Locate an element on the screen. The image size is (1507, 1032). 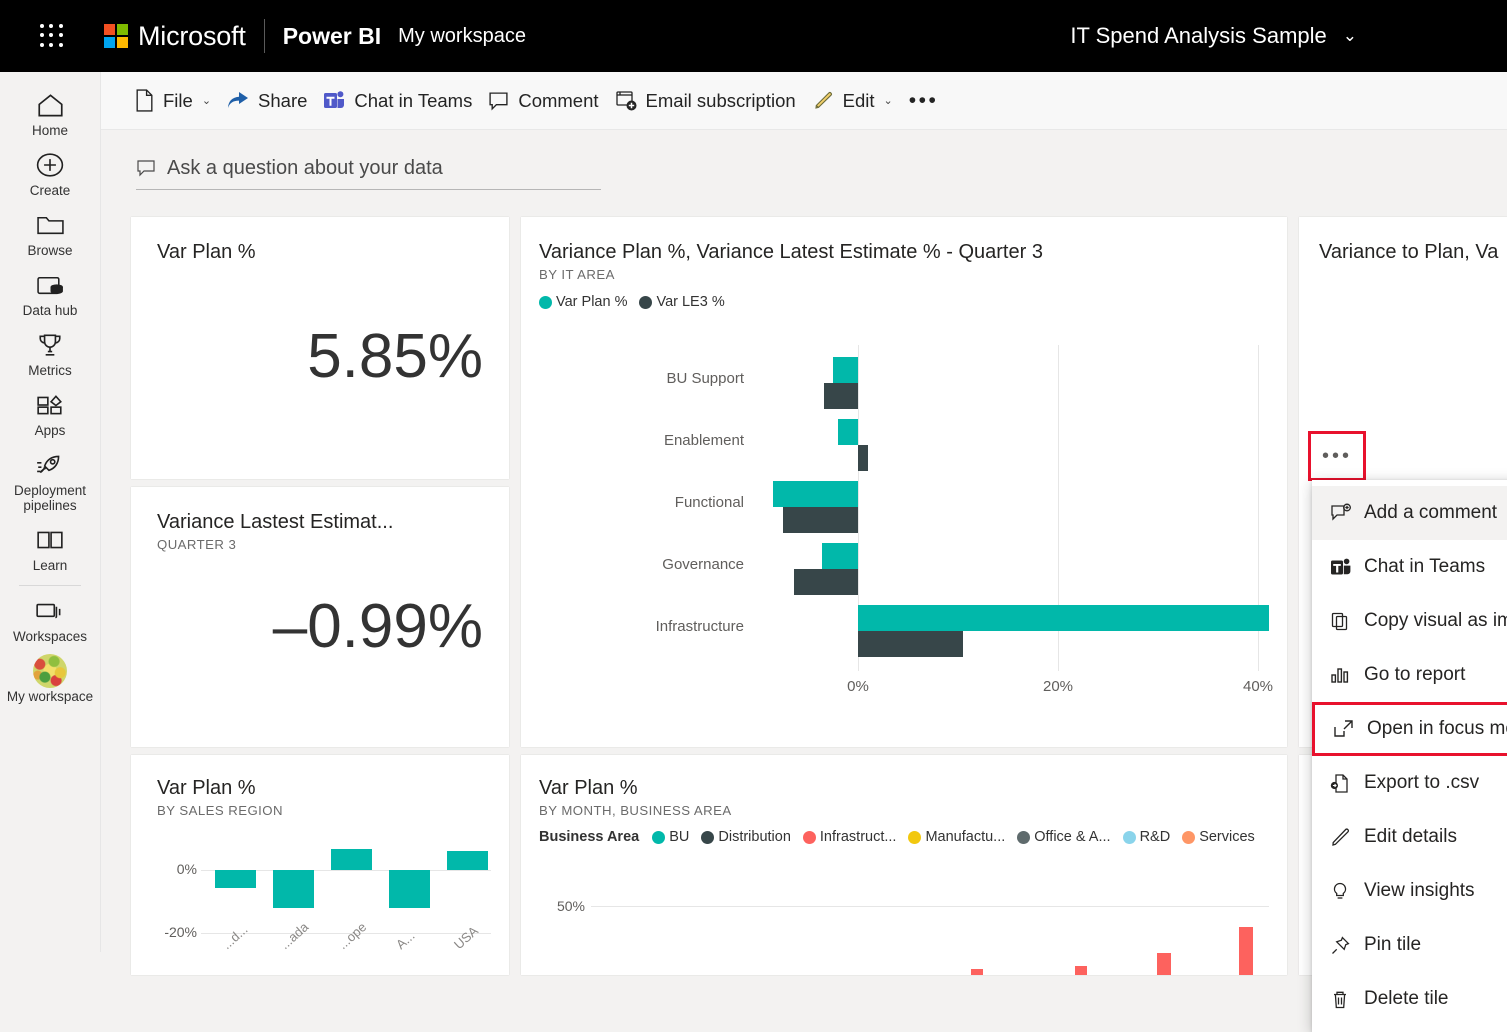
powerbi-product-name: Power BI is located at coordinates (332, 36).